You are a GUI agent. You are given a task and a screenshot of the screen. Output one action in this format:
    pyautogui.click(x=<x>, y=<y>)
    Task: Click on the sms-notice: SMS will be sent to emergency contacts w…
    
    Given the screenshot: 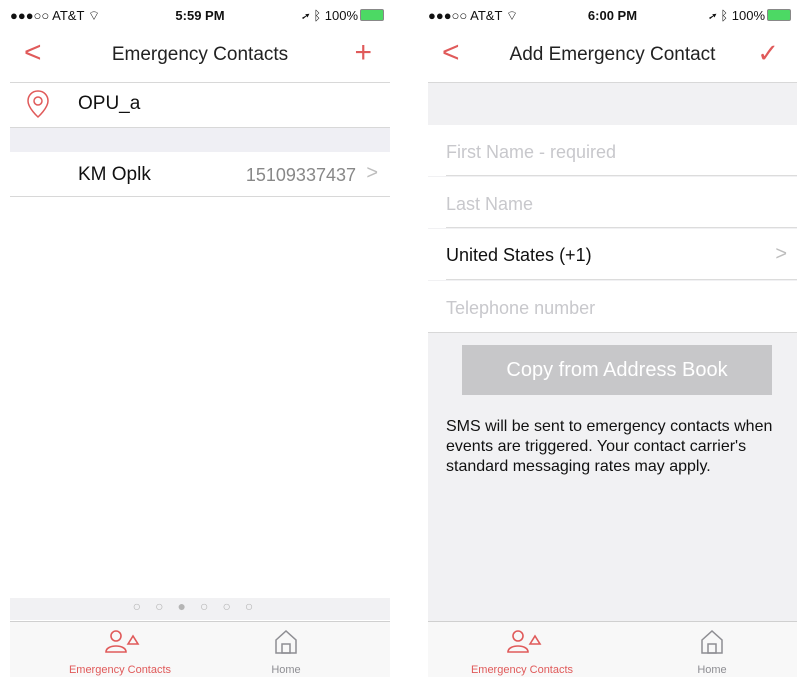 What is the action you would take?
    pyautogui.click(x=609, y=446)
    